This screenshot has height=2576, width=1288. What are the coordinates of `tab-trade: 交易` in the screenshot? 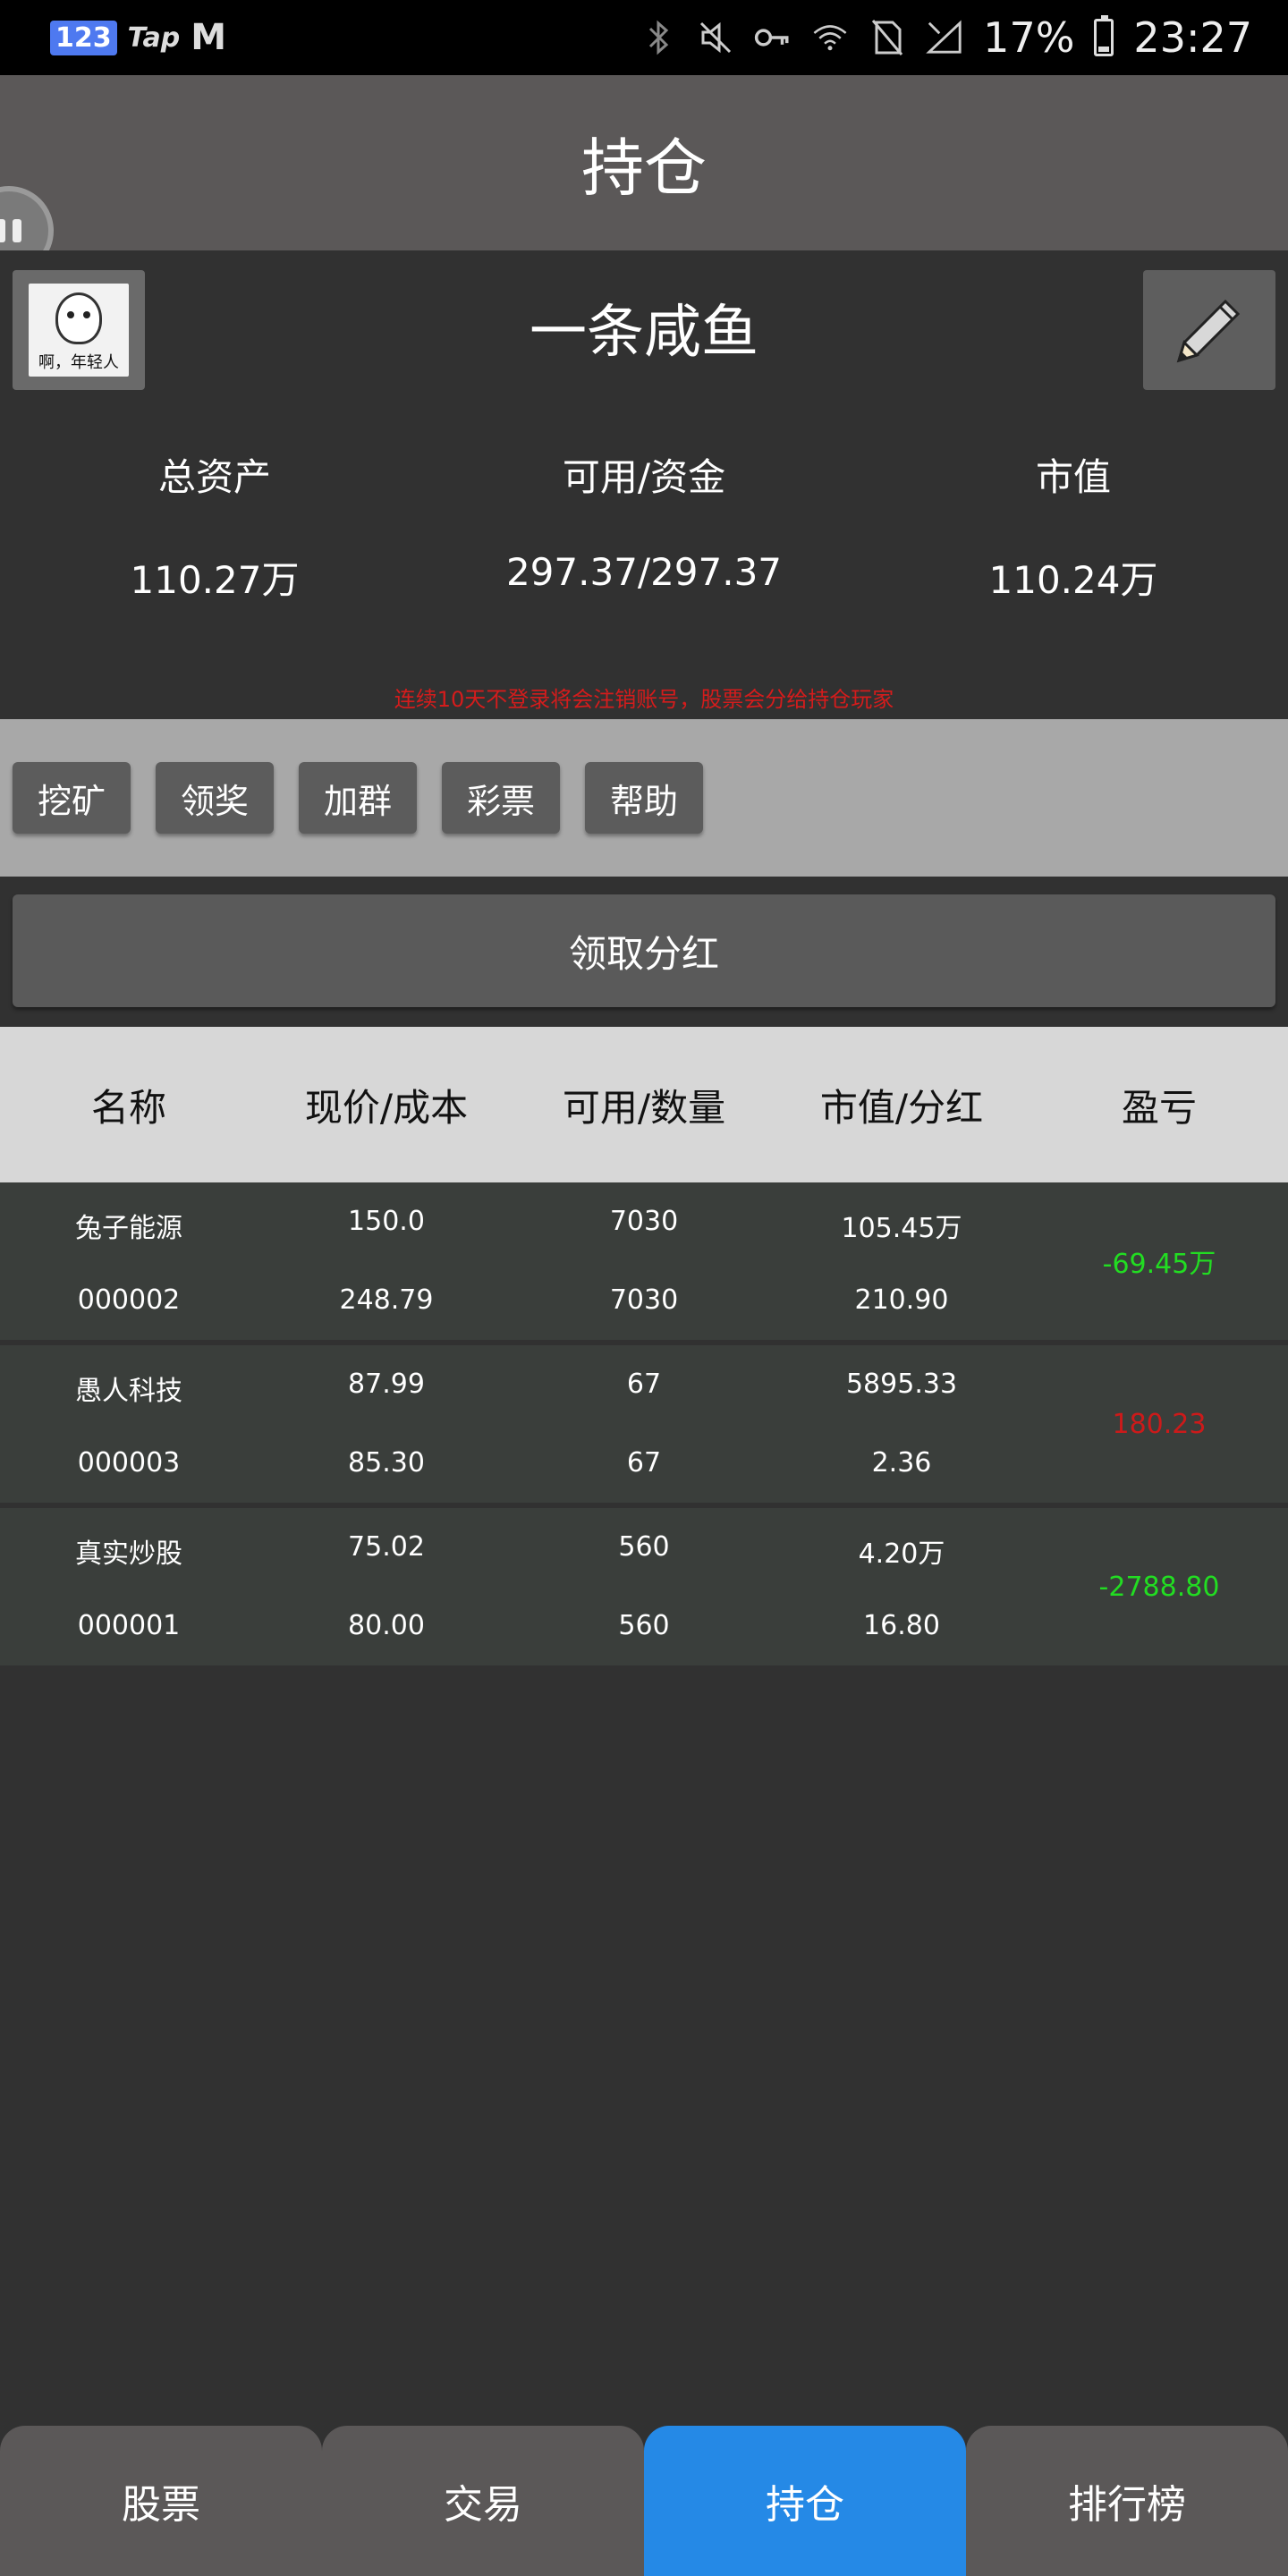 It's located at (483, 2501).